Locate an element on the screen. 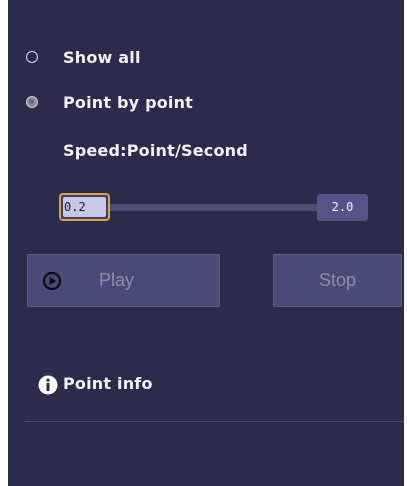 This screenshot has height=486, width=407. radio-point-by-point-label: Point by point is located at coordinates (128, 102).